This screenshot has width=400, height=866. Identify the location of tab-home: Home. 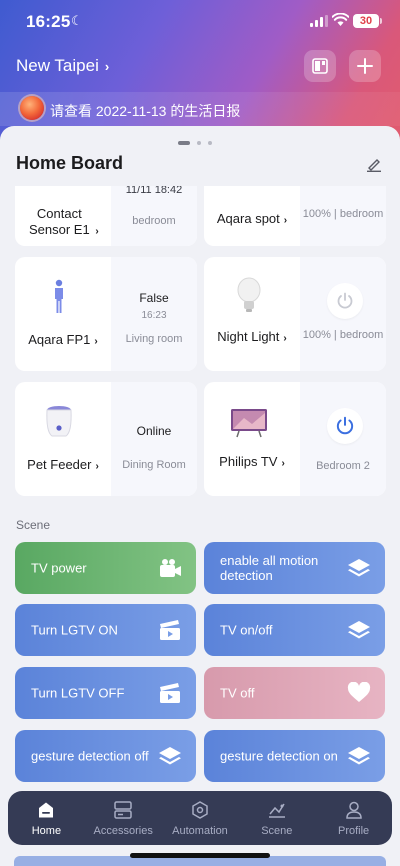
(46, 818).